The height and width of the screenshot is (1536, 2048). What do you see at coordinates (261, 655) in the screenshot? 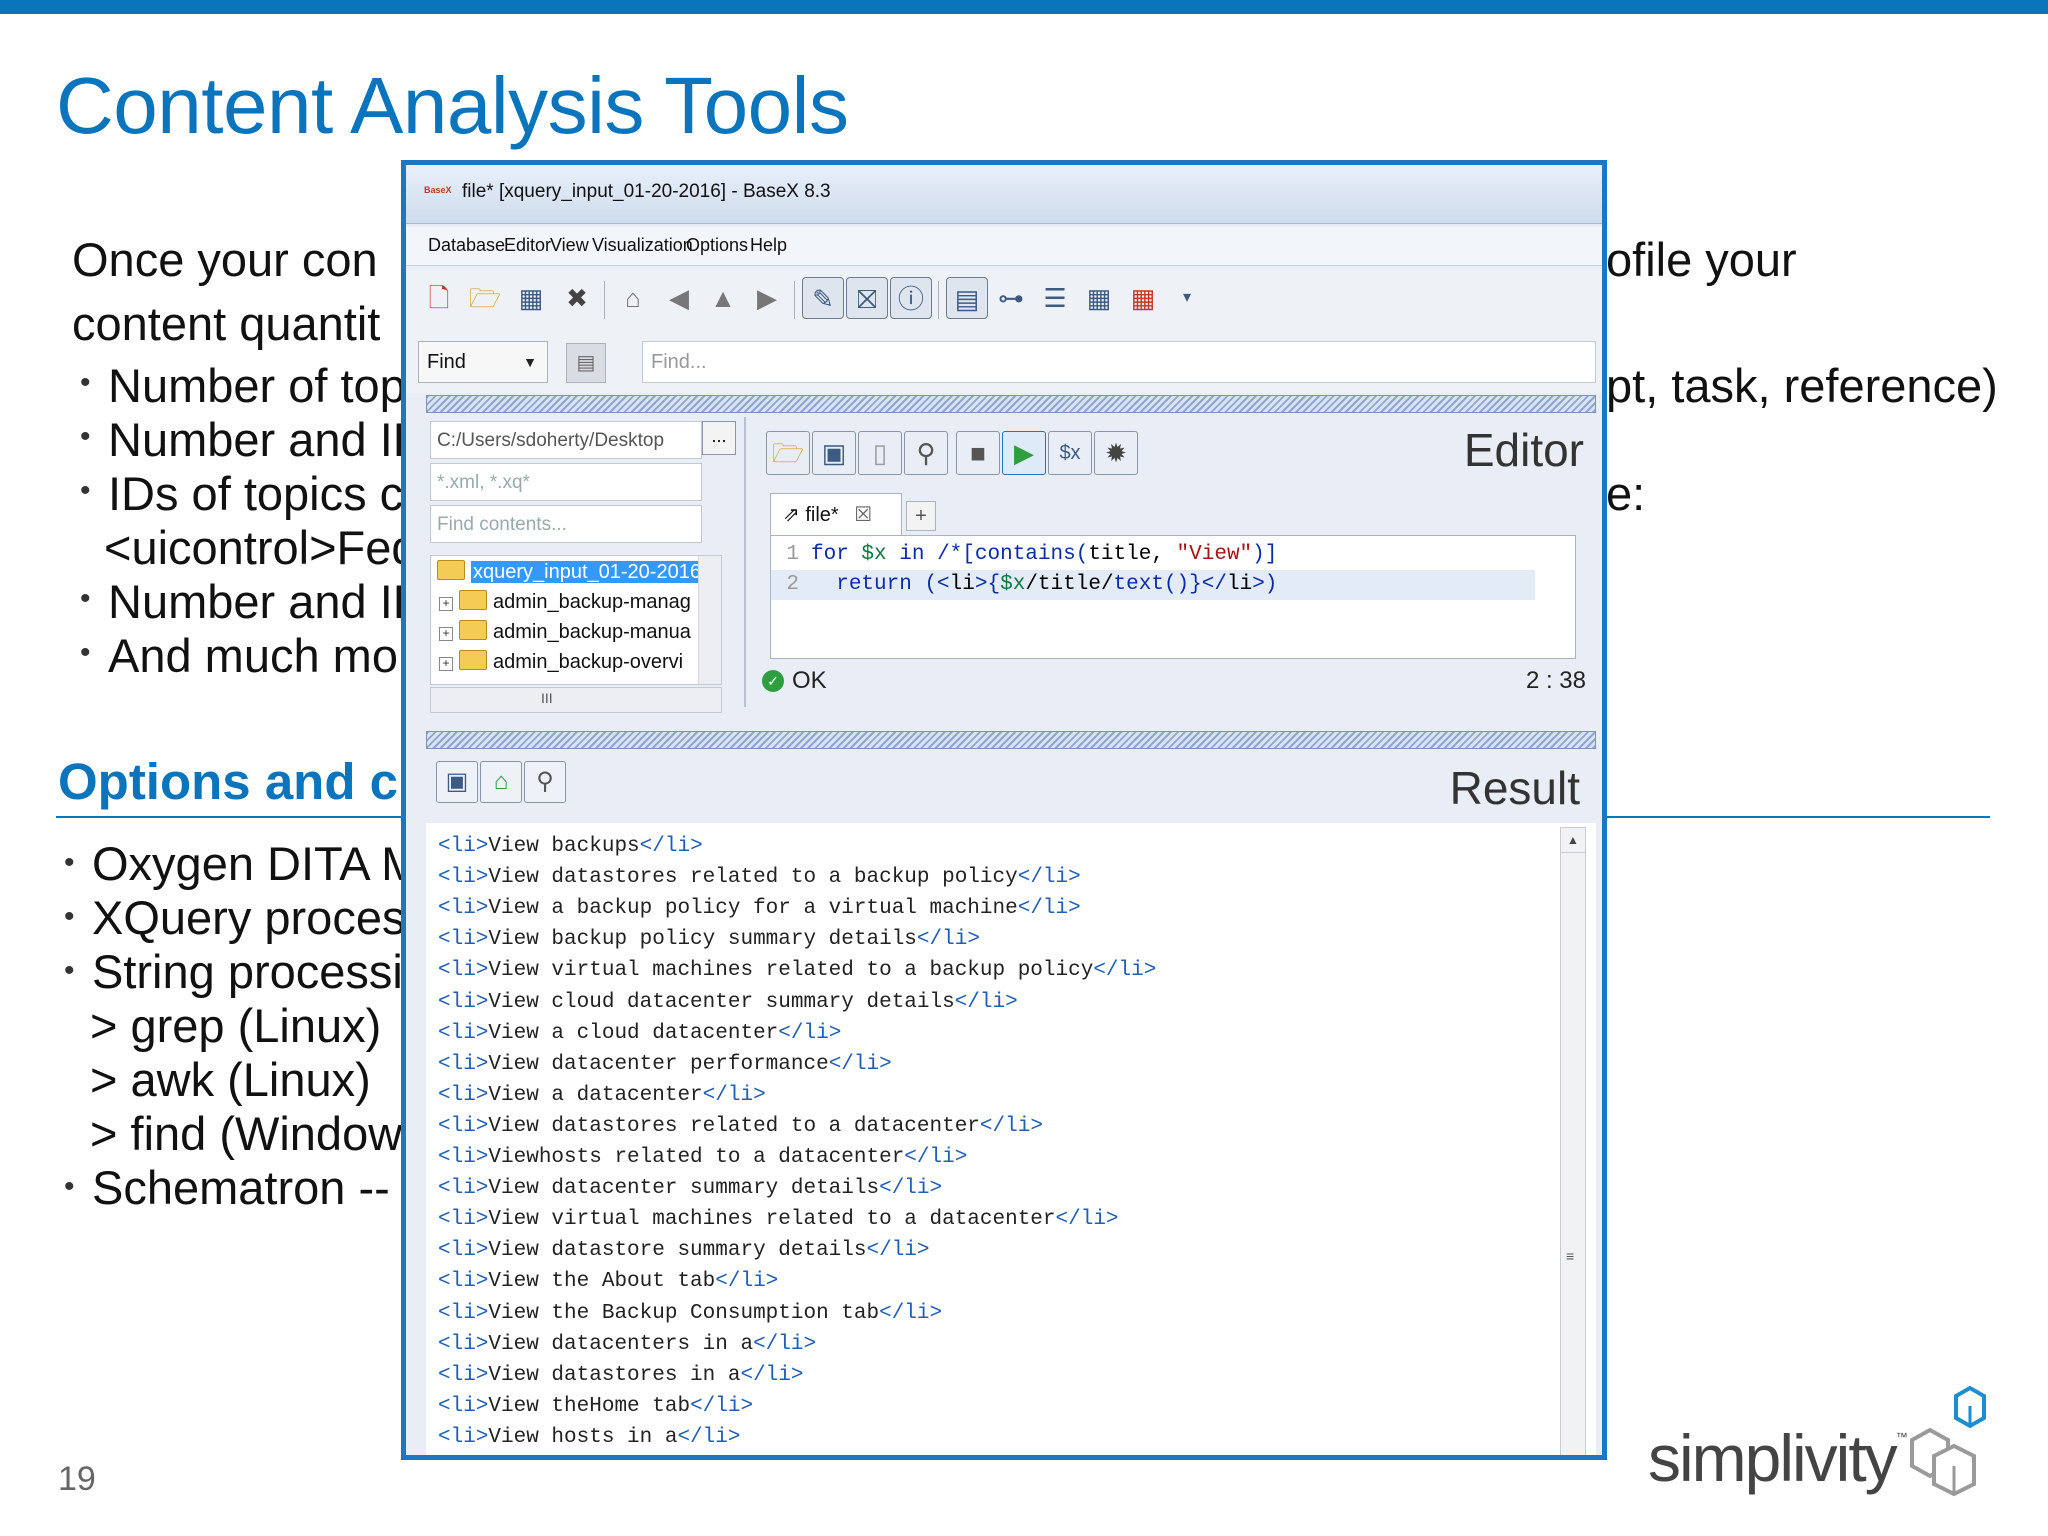
I see `bullet-5: And much mor` at bounding box center [261, 655].